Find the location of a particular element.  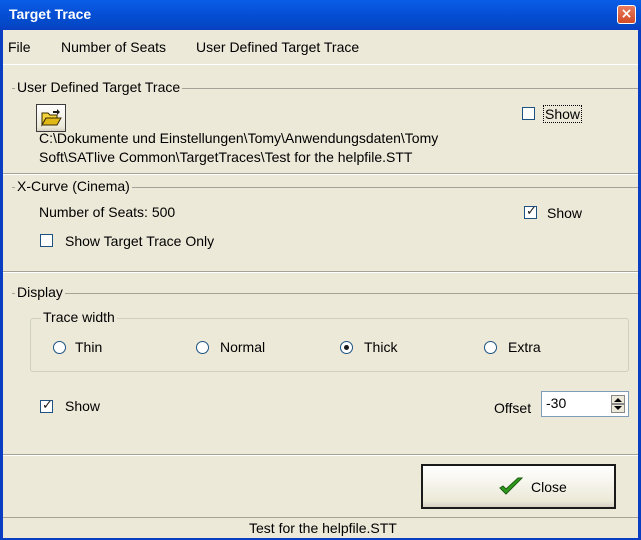

close-button-label: Close is located at coordinates (549, 487).